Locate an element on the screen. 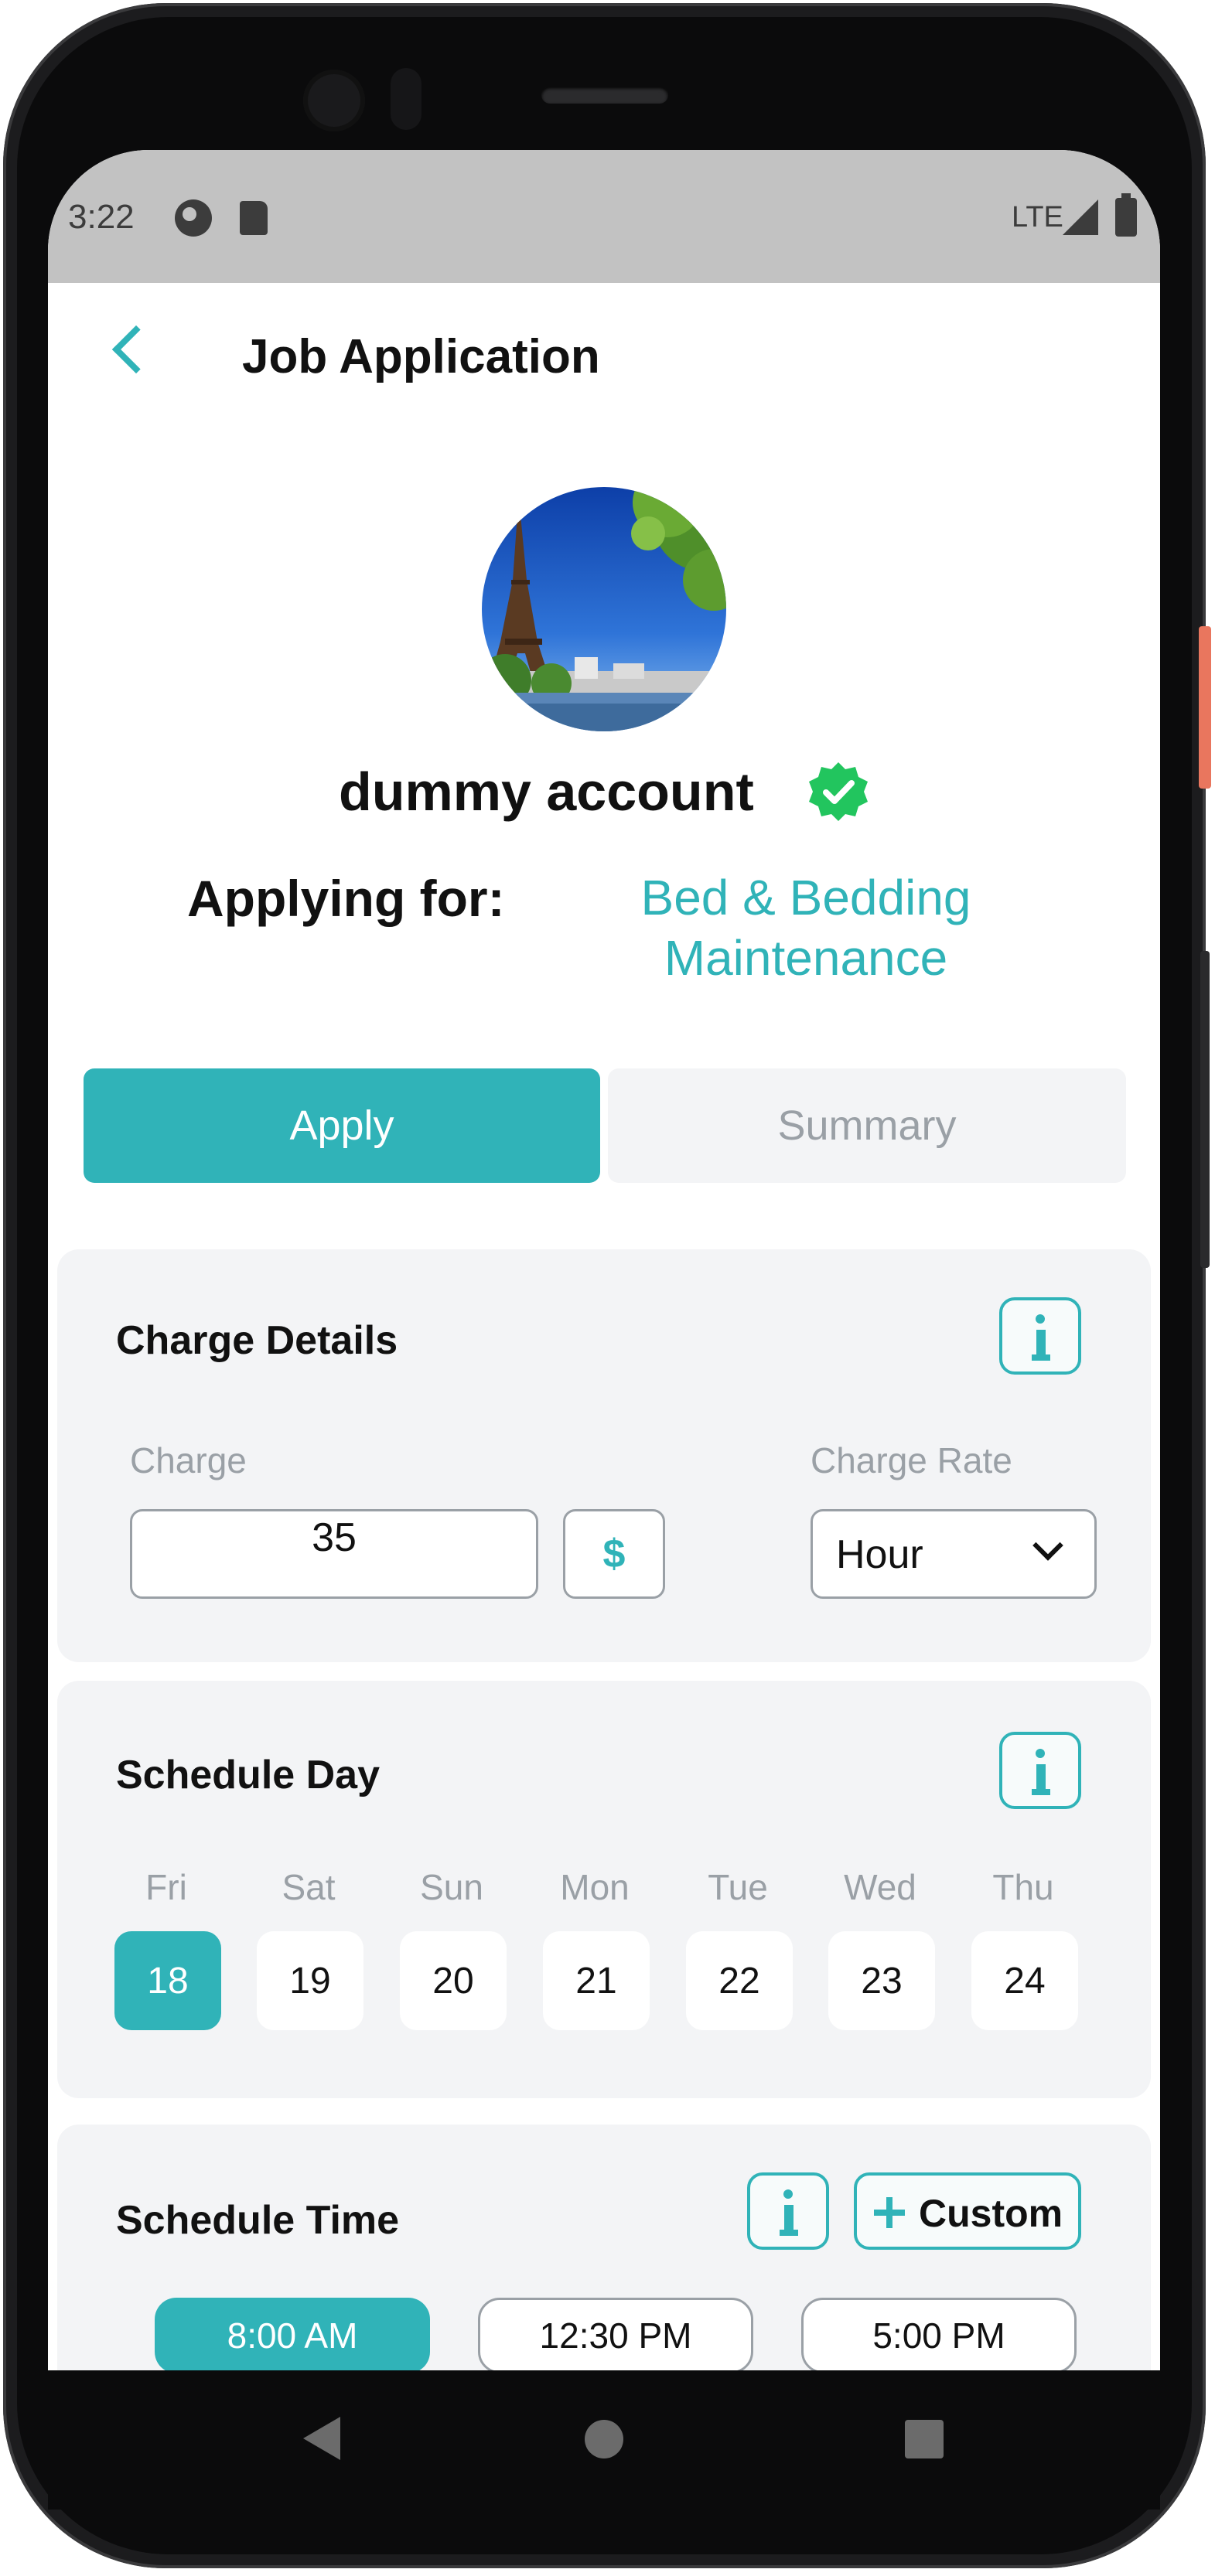 Image resolution: width=1215 pixels, height=2576 pixels. day-name-mon: Mon is located at coordinates (595, 1887).